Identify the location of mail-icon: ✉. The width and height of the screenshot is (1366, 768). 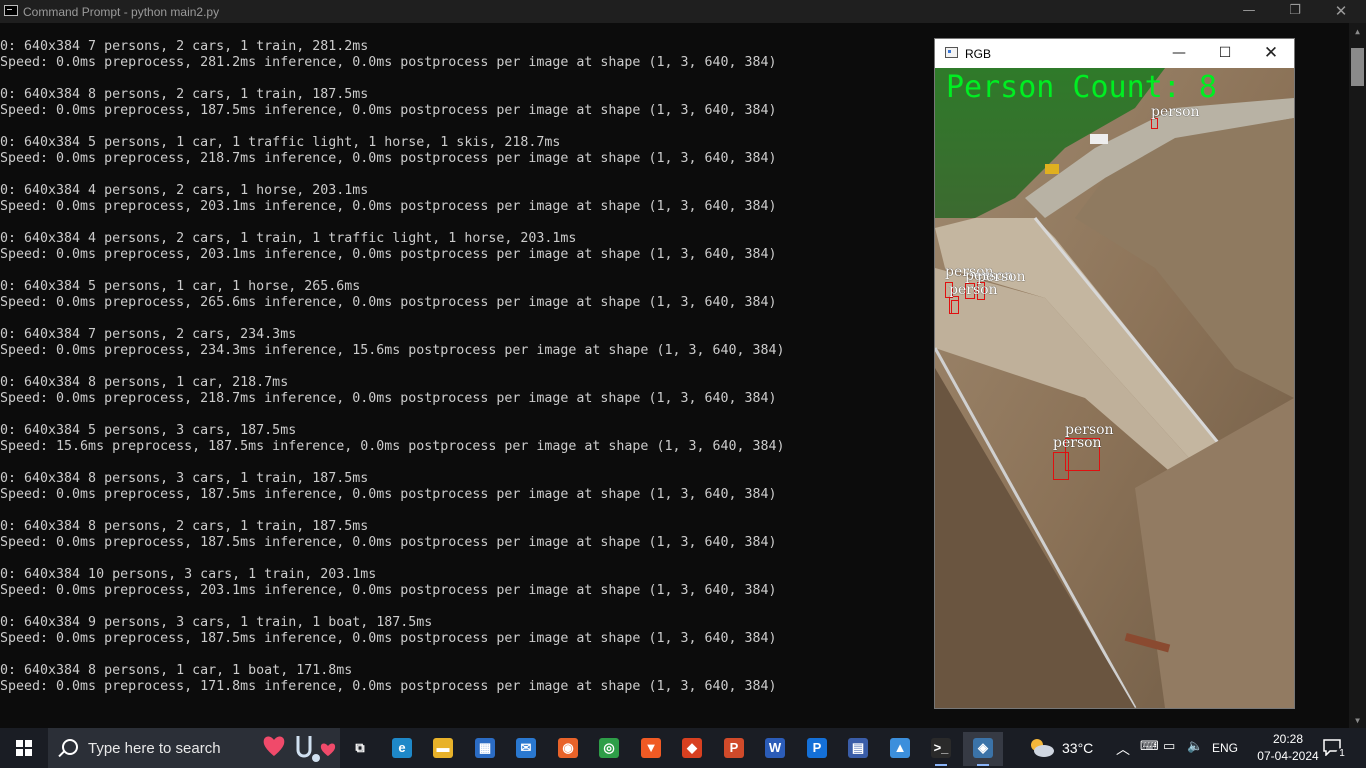
(526, 748).